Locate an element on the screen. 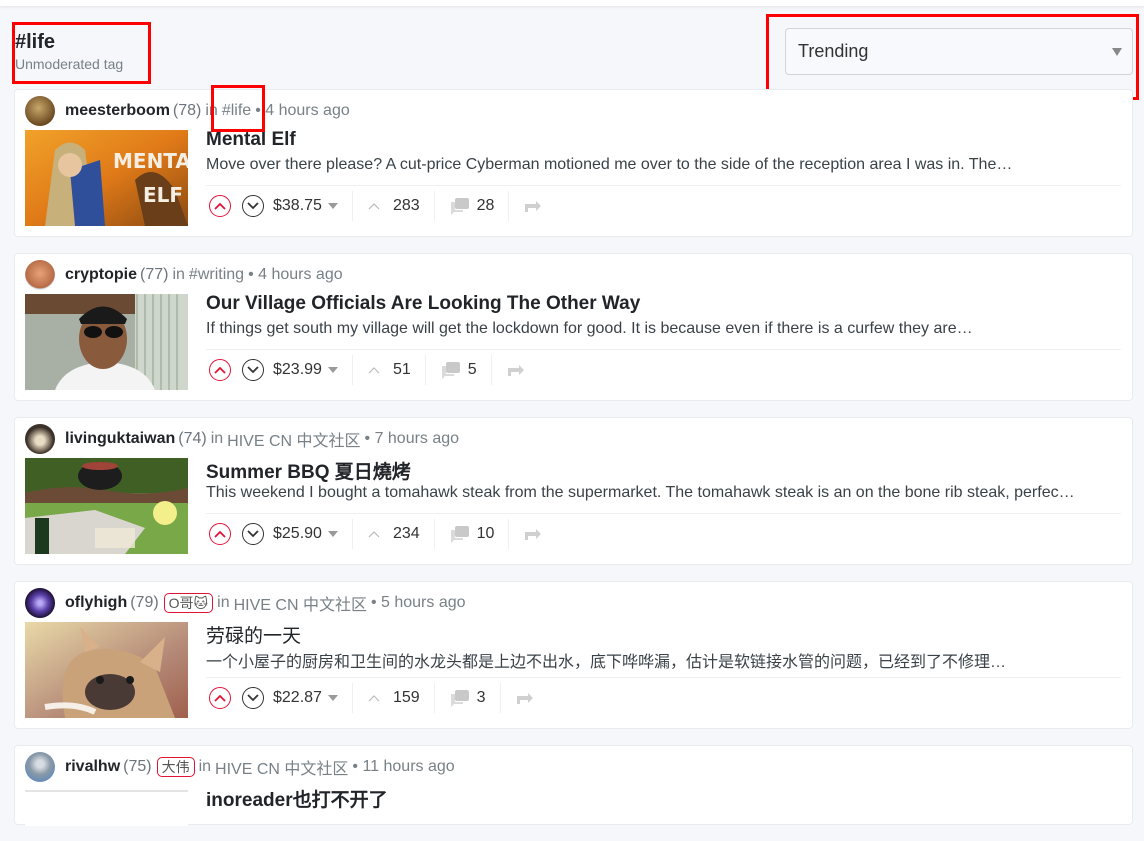 This screenshot has height=841, width=1144. payout-dropdown: $25.90 is located at coordinates (305, 534).